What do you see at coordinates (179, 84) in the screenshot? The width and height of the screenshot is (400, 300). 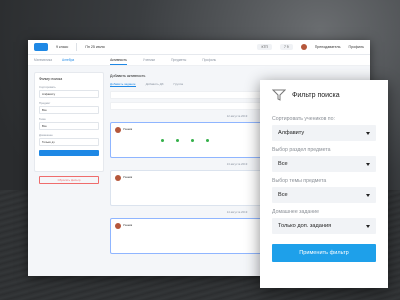 I see `tab-group: Группа` at bounding box center [179, 84].